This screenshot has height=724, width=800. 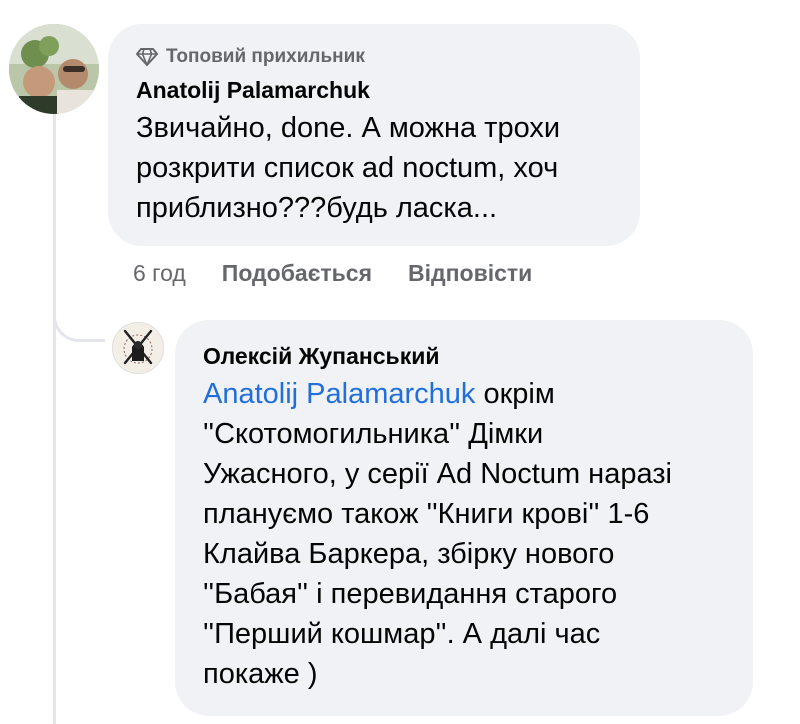 What do you see at coordinates (297, 273) in the screenshot?
I see `like-button: Подобається` at bounding box center [297, 273].